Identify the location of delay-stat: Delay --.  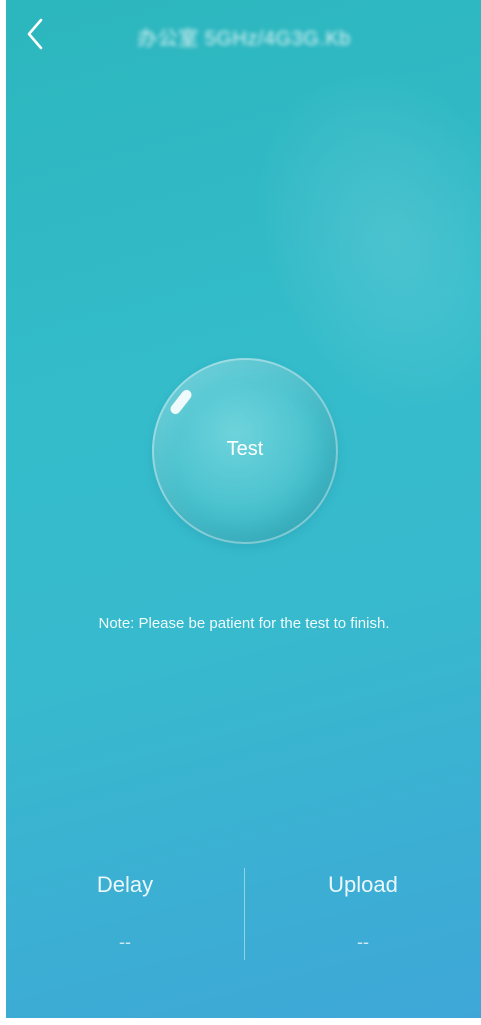
(125, 910).